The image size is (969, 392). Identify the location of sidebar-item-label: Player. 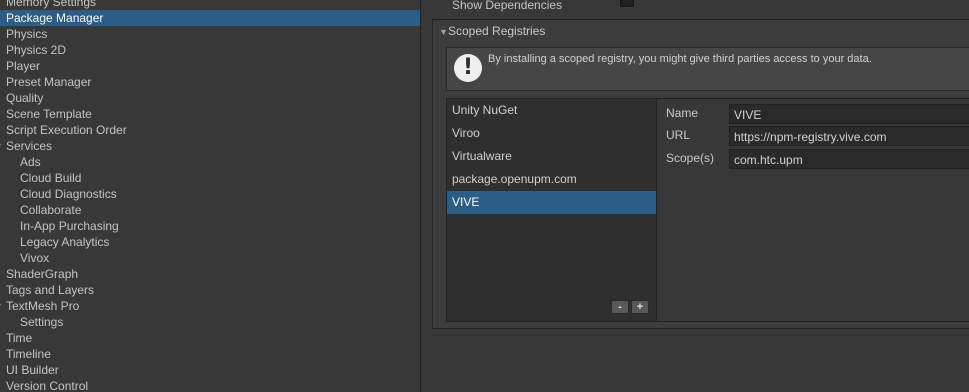
(23, 66).